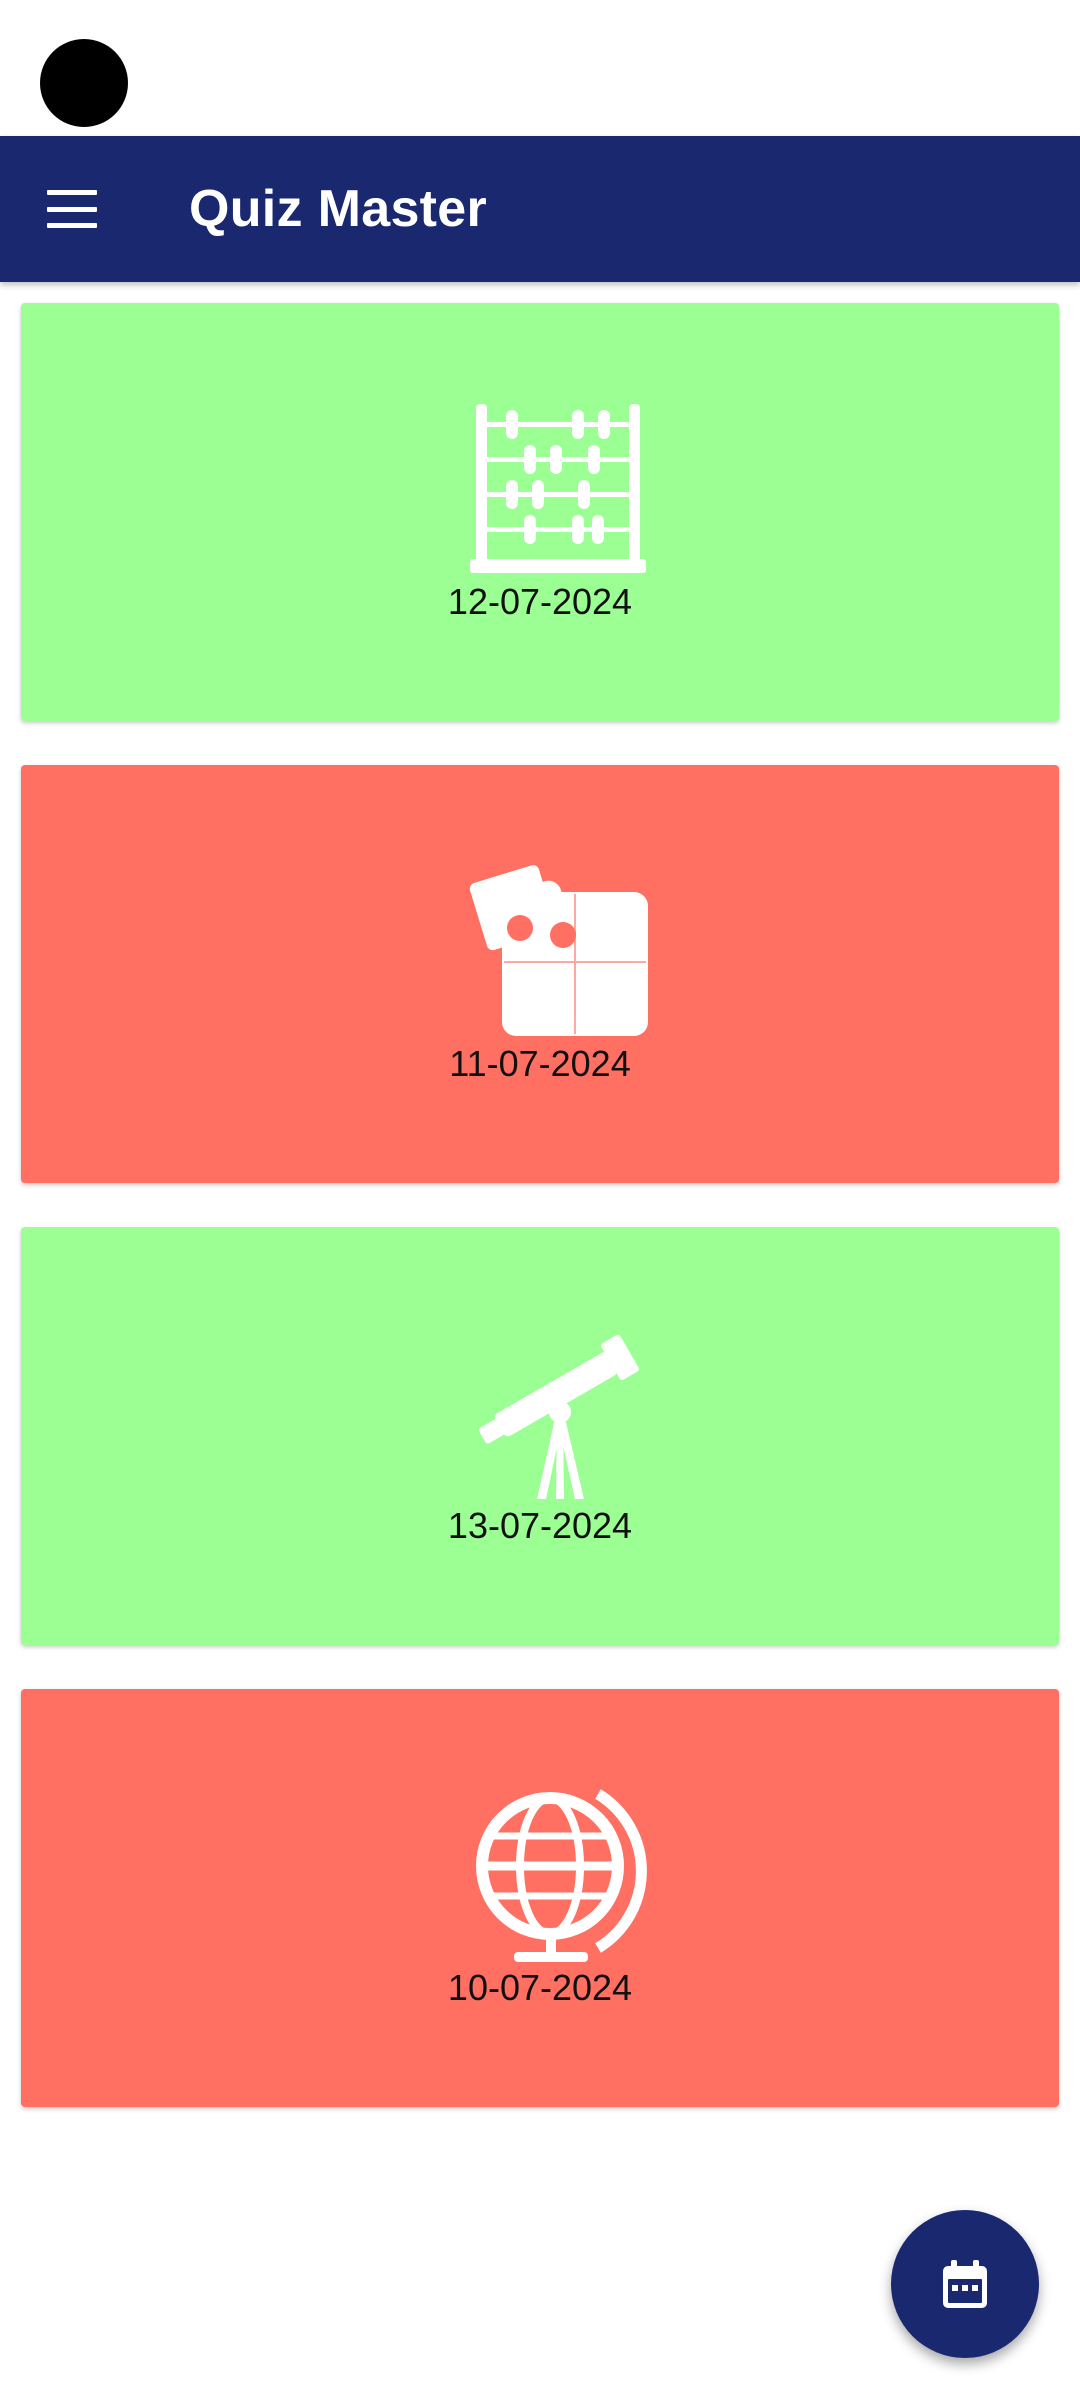 The width and height of the screenshot is (1080, 2400). Describe the element at coordinates (540, 209) in the screenshot. I see `app-bar: Quiz Master` at that location.